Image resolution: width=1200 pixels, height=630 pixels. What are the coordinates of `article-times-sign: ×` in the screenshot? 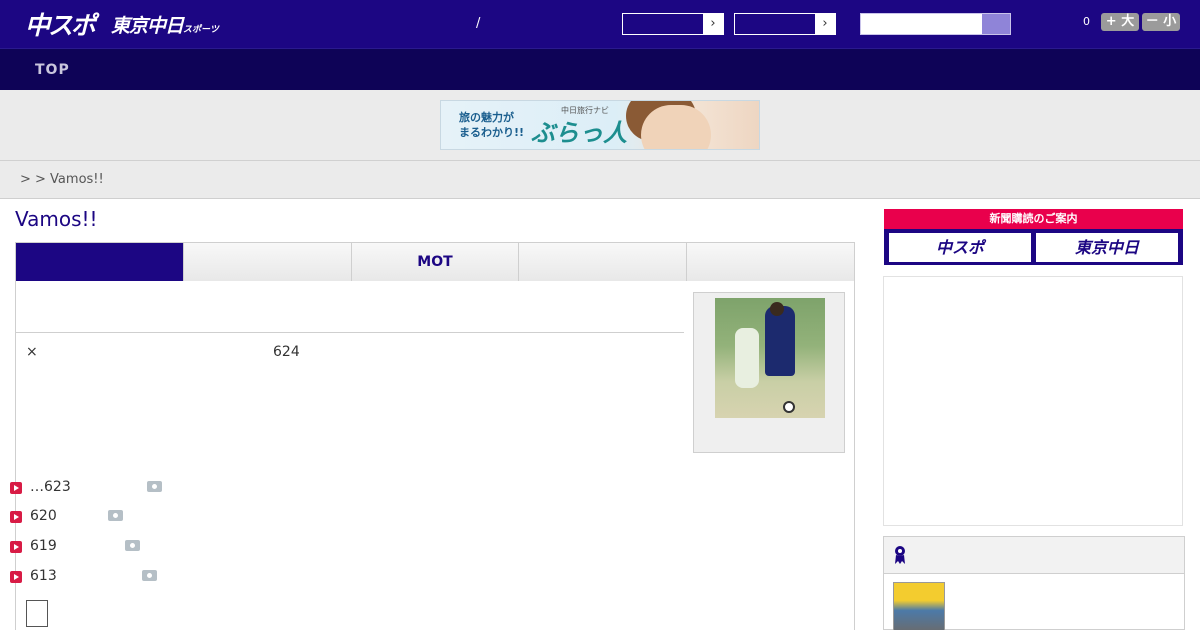 It's located at (32, 352).